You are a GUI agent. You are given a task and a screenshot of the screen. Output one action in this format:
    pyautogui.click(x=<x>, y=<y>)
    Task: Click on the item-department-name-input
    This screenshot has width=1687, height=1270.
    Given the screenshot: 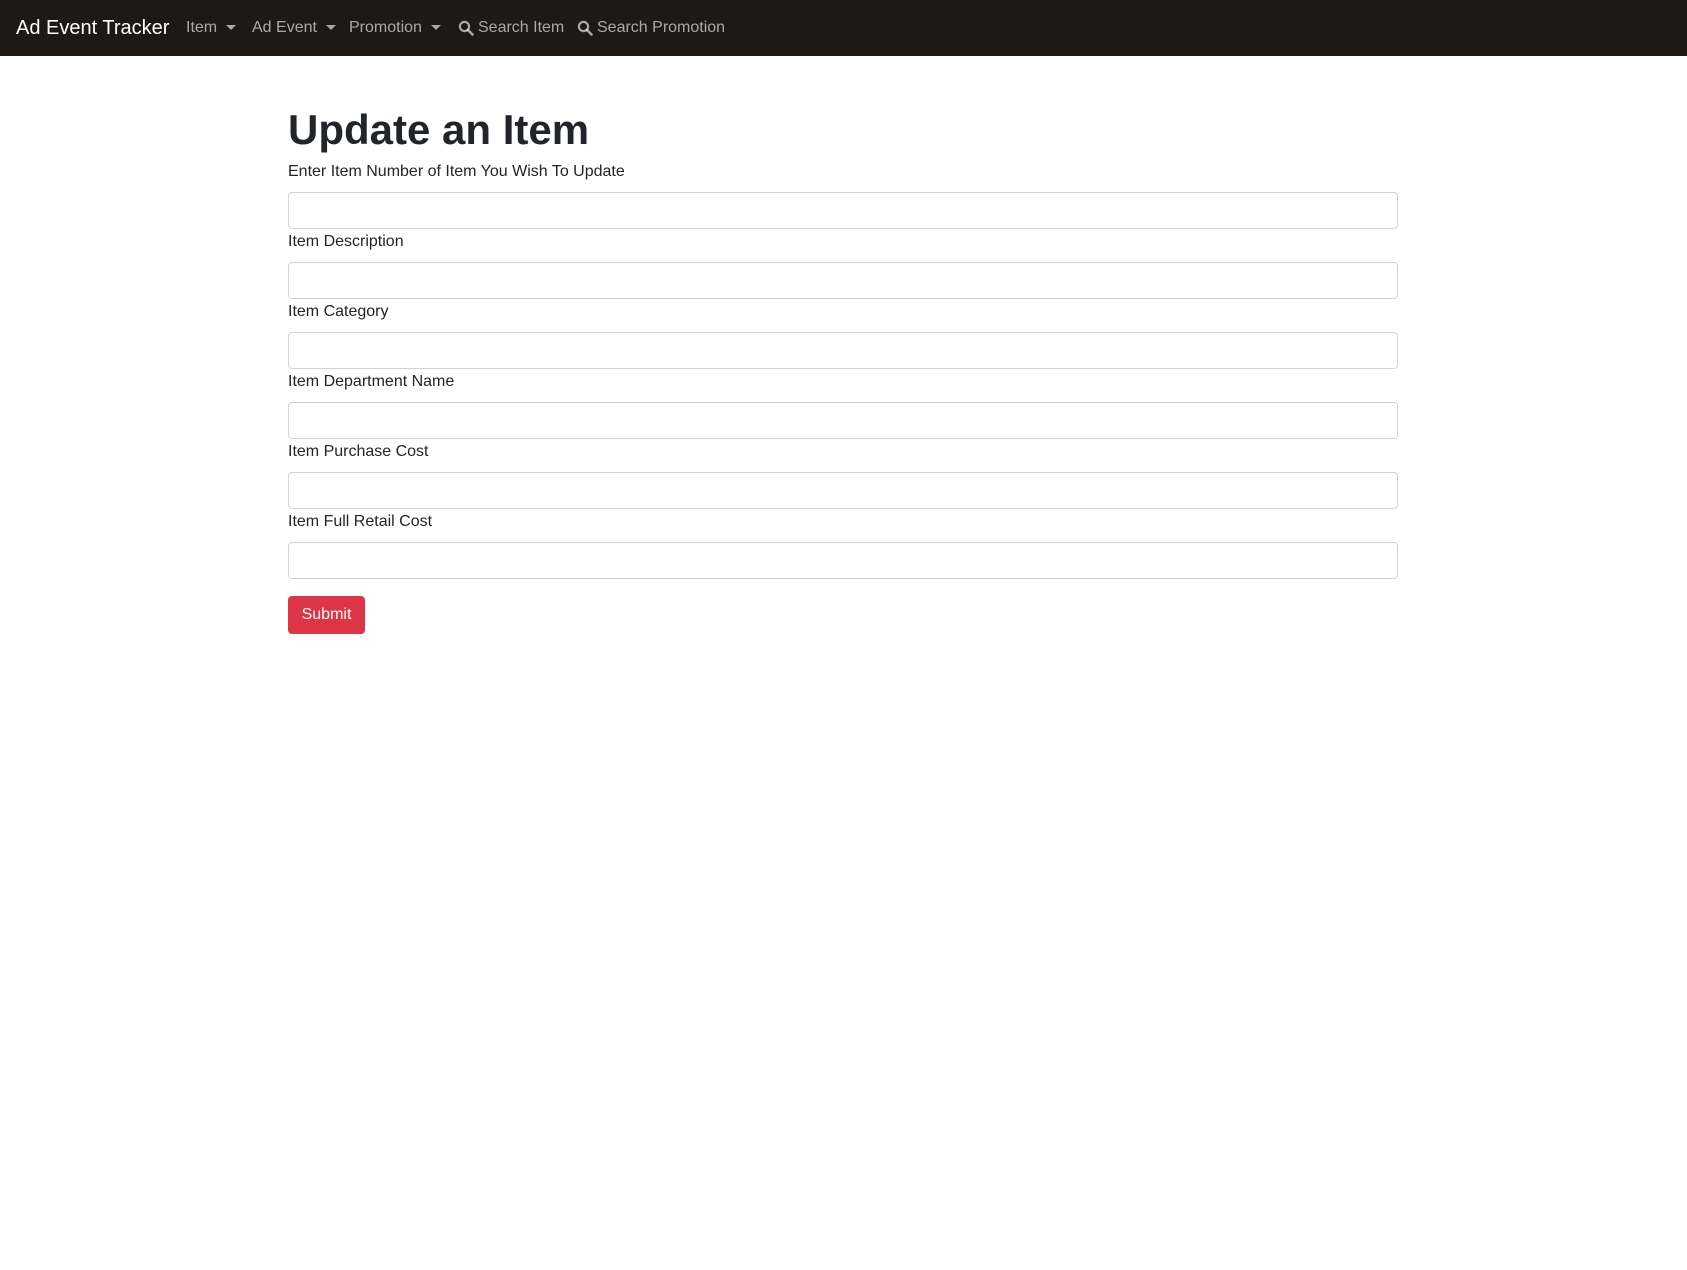 What is the action you would take?
    pyautogui.click(x=843, y=420)
    